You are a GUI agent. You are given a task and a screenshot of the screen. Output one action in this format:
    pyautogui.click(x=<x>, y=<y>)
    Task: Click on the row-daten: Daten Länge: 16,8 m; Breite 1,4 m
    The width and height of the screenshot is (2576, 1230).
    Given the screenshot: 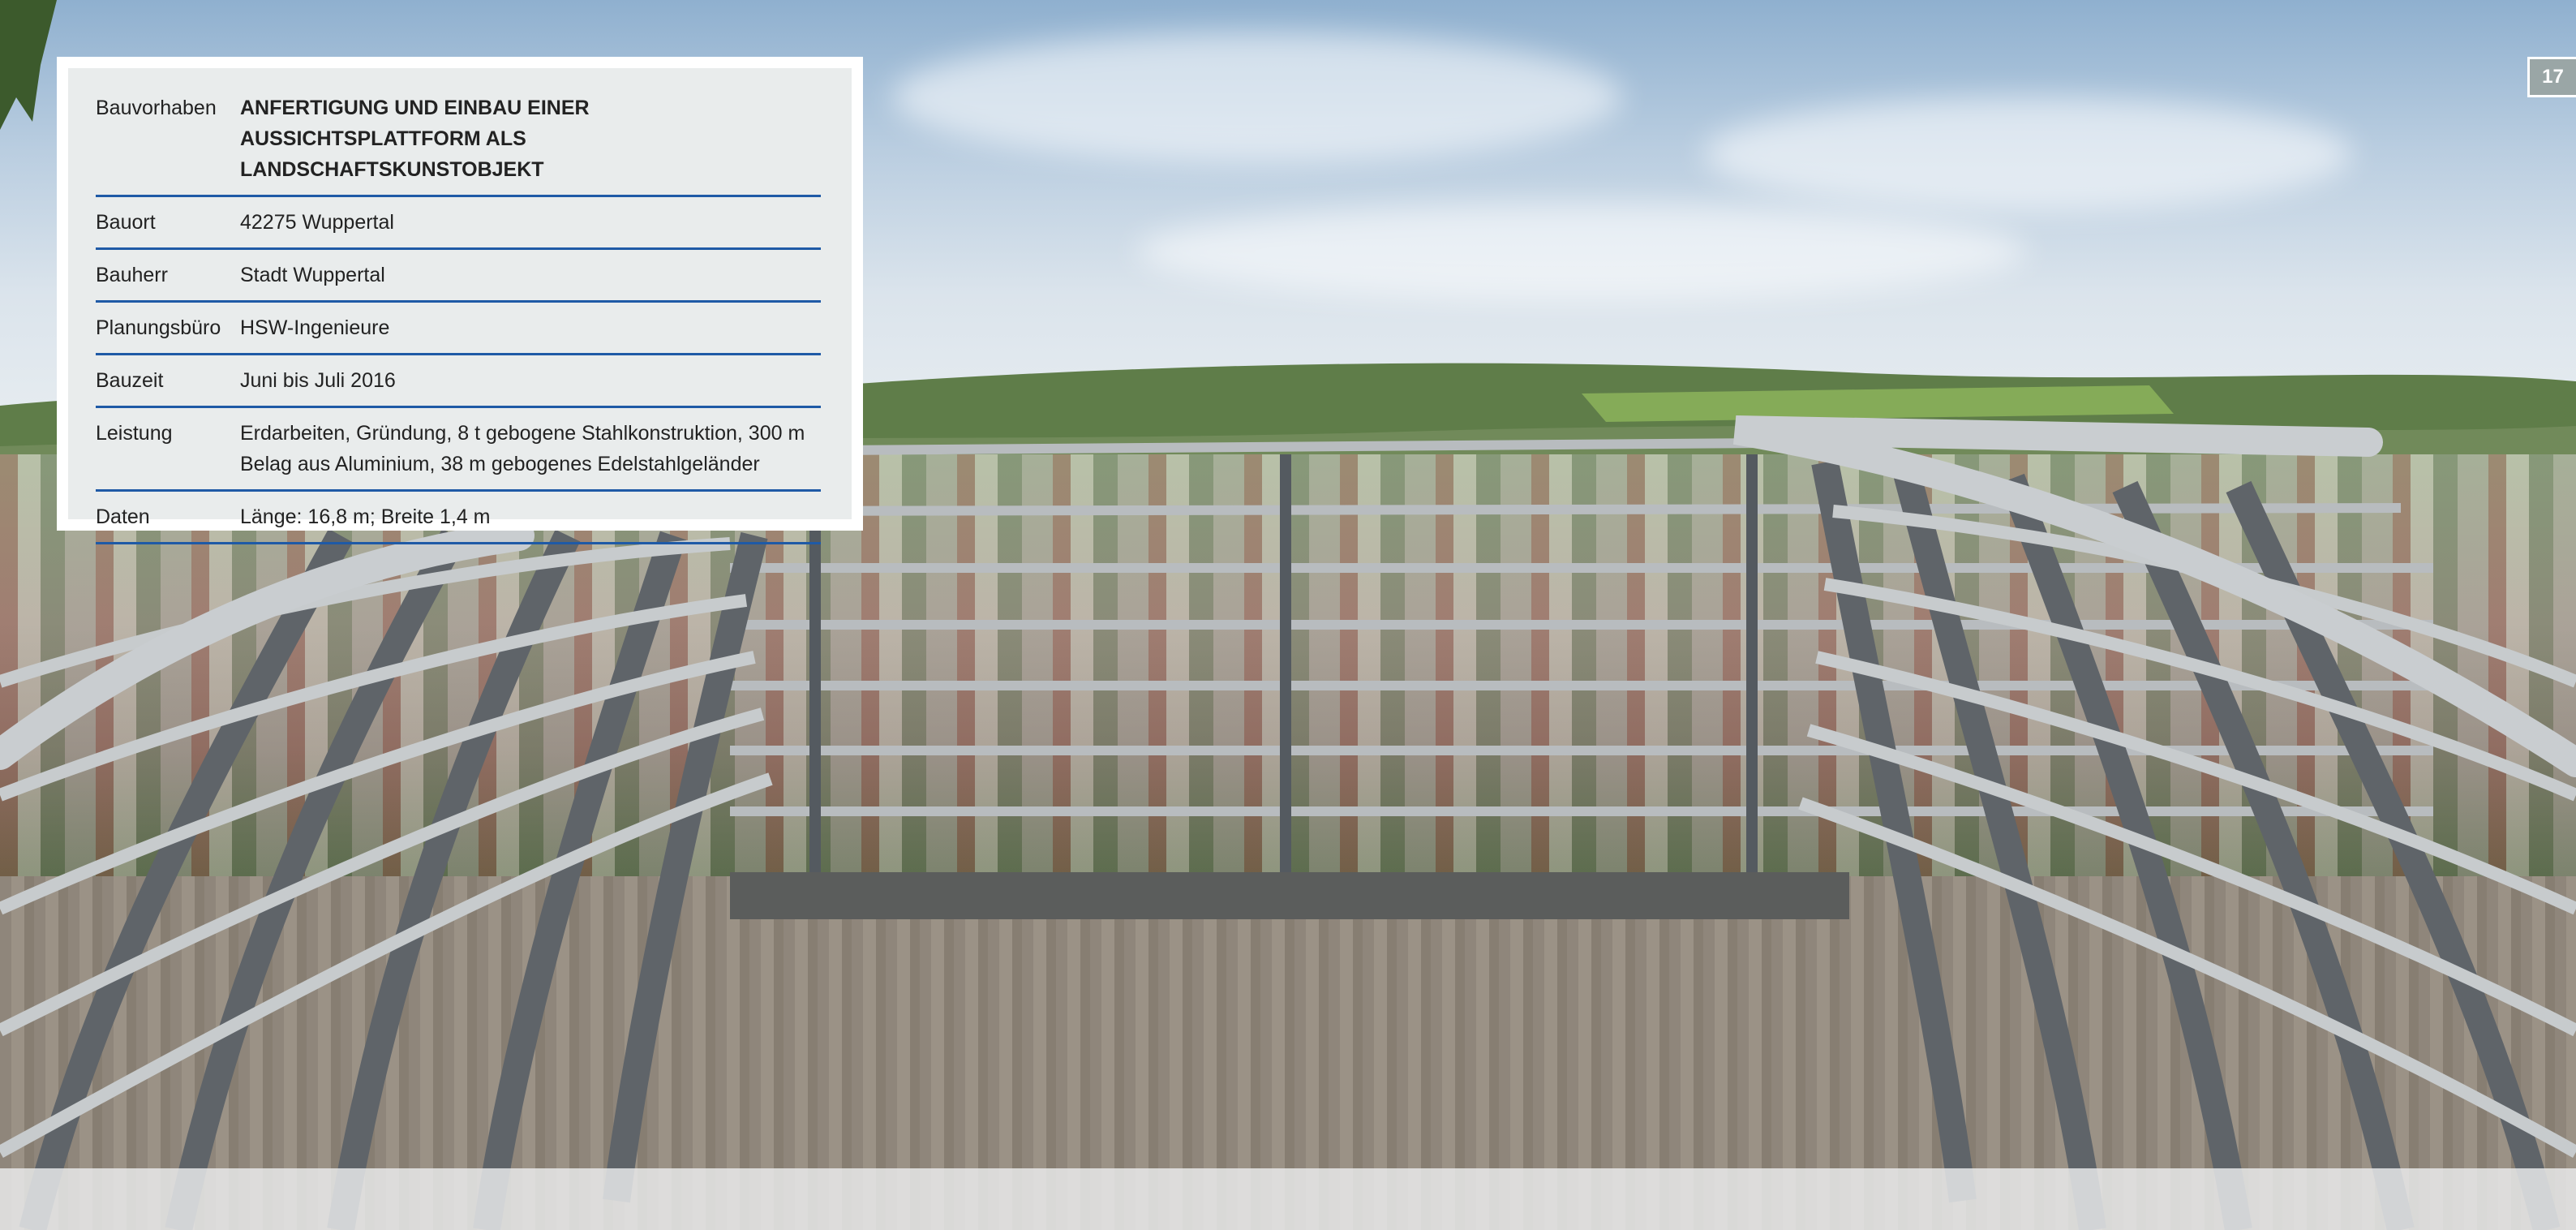 What is the action you would take?
    pyautogui.click(x=458, y=518)
    